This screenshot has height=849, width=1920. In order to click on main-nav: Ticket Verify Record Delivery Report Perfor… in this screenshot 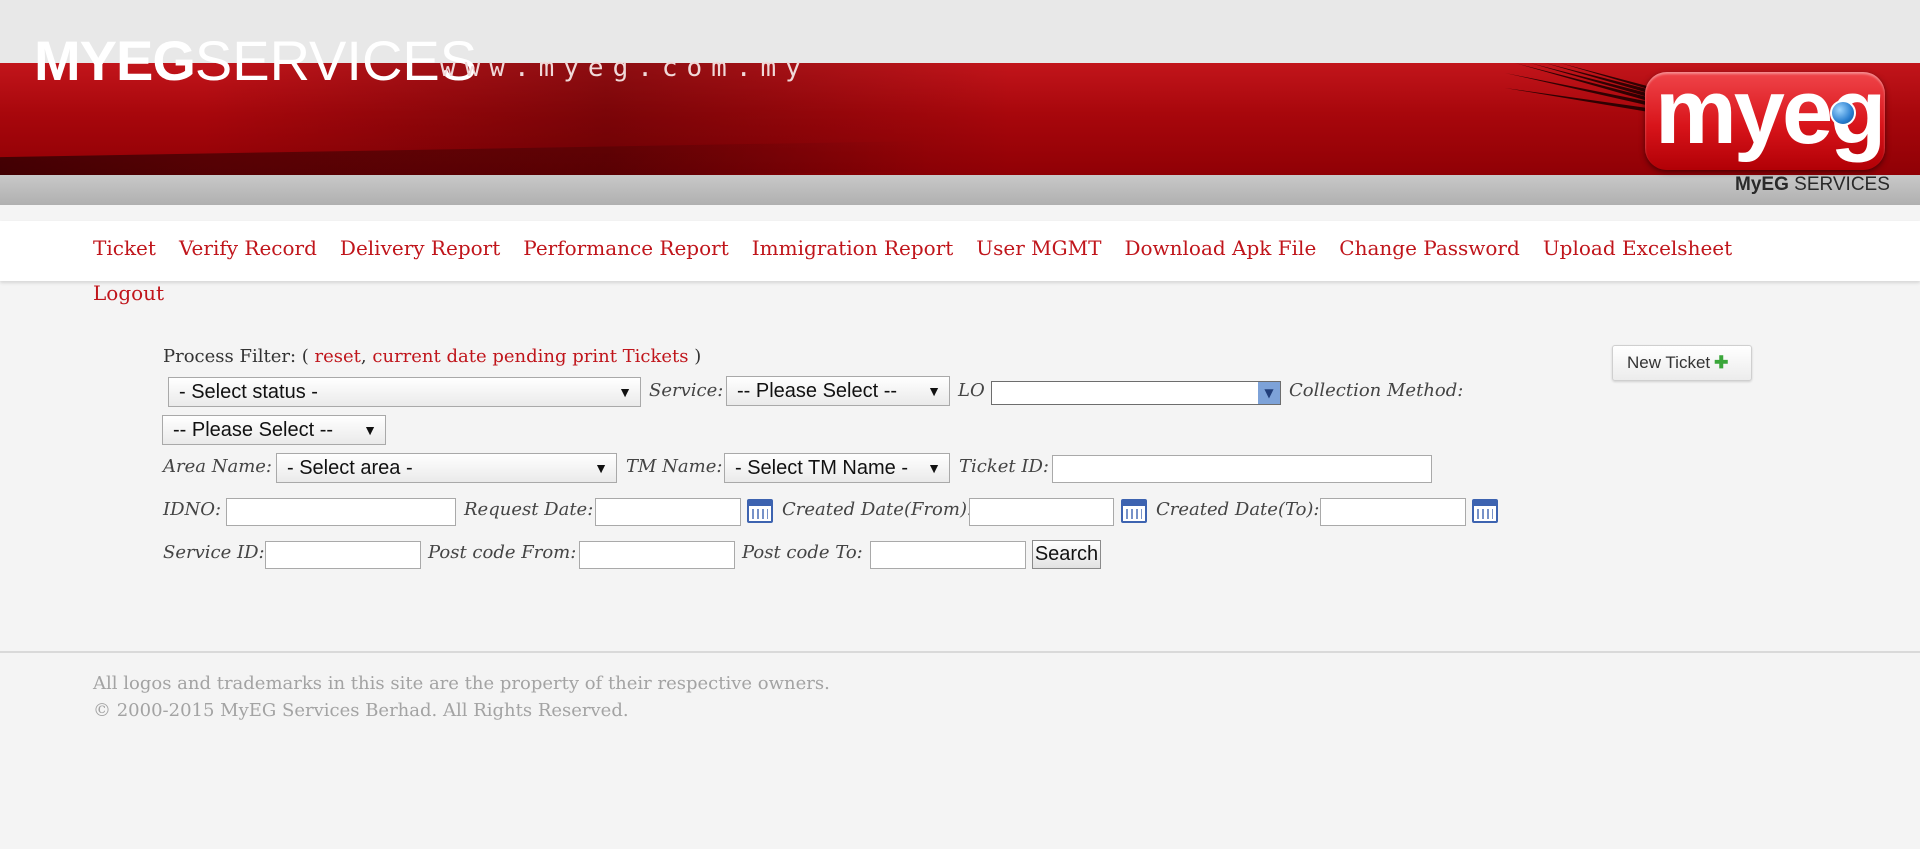, I will do `click(993, 248)`.